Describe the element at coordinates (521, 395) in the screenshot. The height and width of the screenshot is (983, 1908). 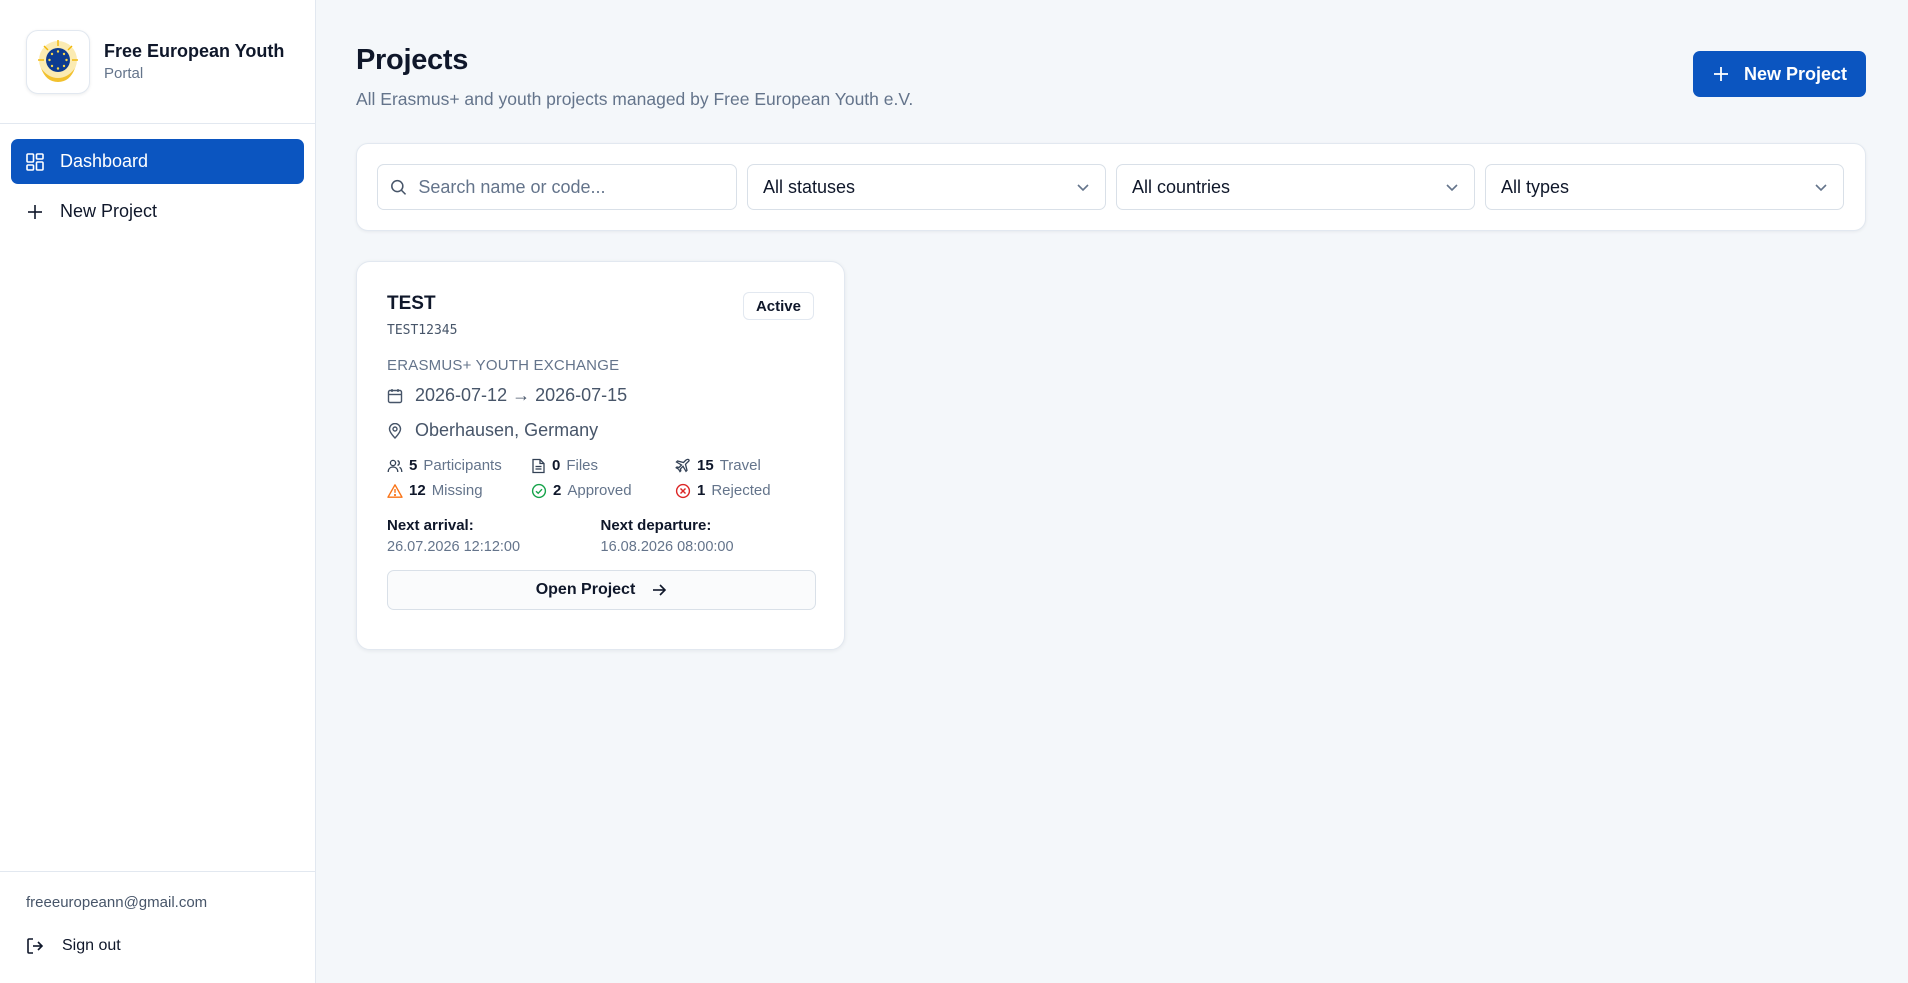
I see `project-dates: 2026-07-12 → 2026-07-15` at that location.